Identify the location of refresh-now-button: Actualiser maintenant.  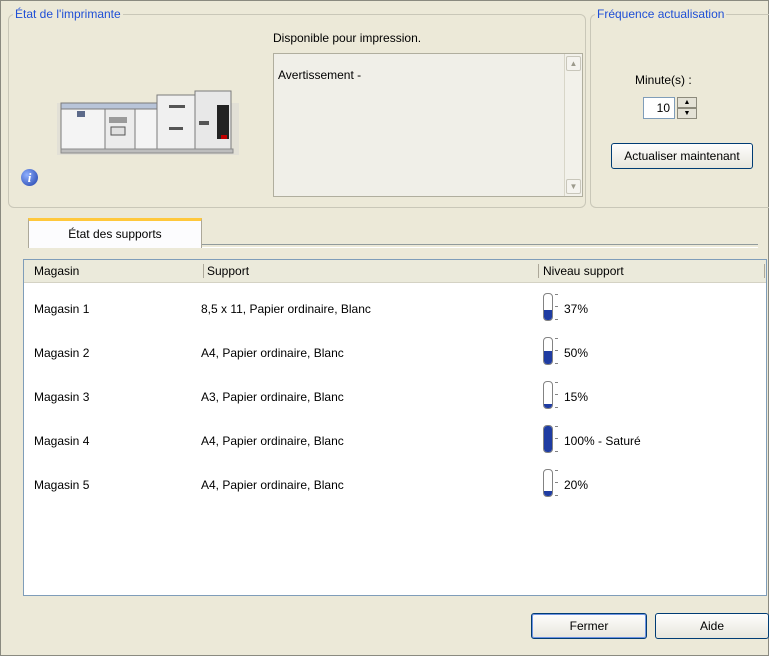
(682, 156).